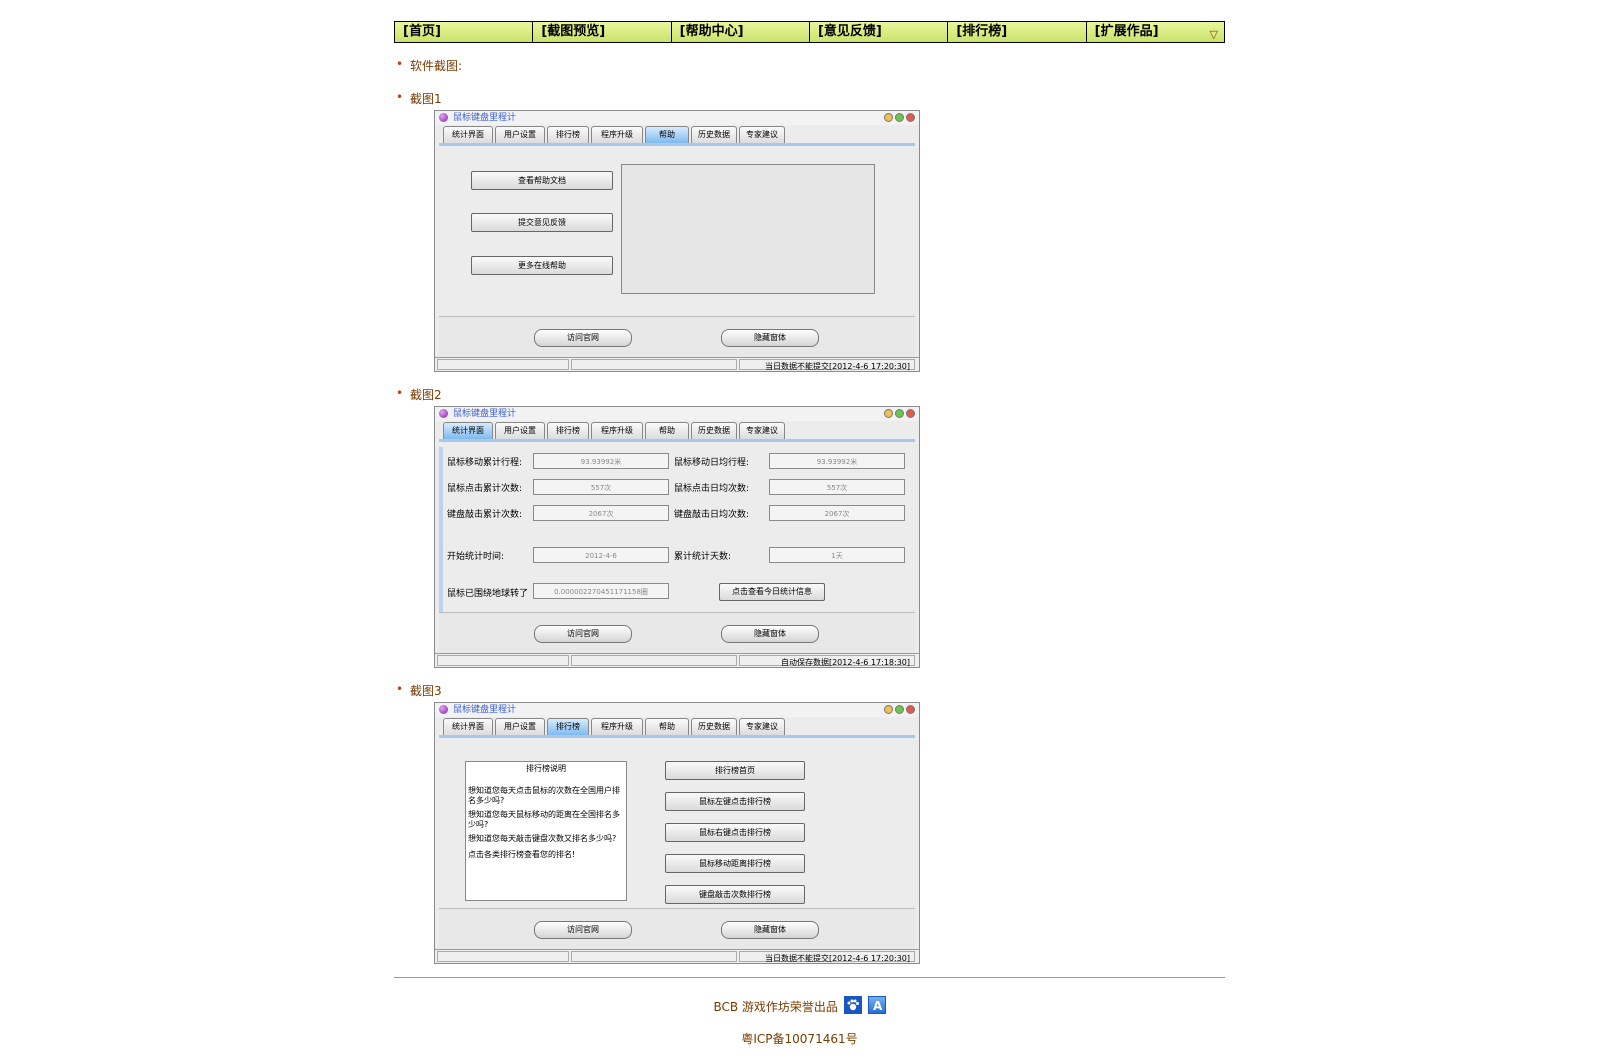  Describe the element at coordinates (503, 956) in the screenshot. I see `status-seg1` at that location.